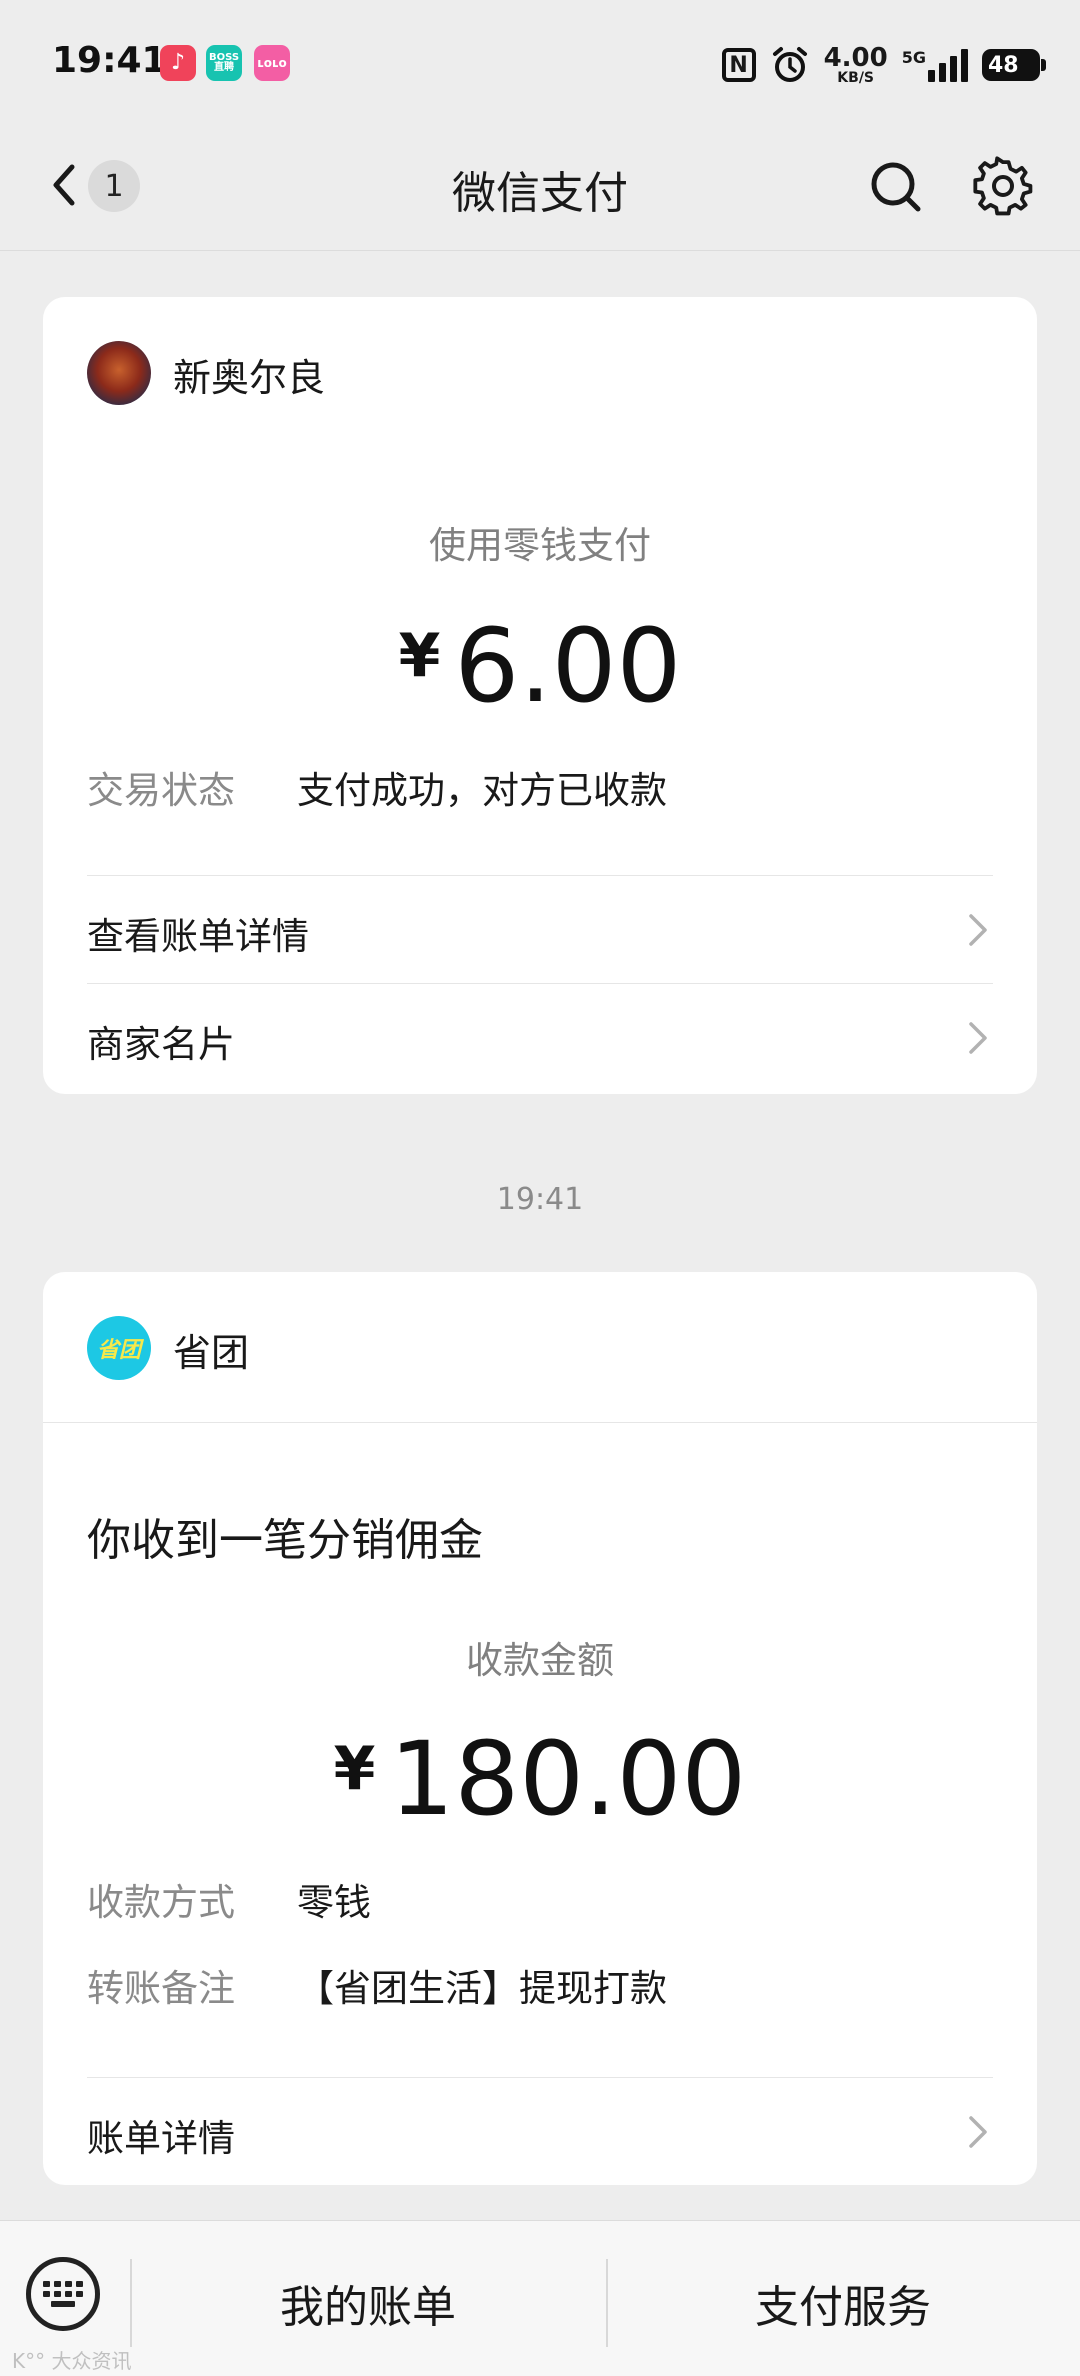 Image resolution: width=1080 pixels, height=2376 pixels. Describe the element at coordinates (540, 2131) in the screenshot. I see `bill-details-row: 账单详情` at that location.